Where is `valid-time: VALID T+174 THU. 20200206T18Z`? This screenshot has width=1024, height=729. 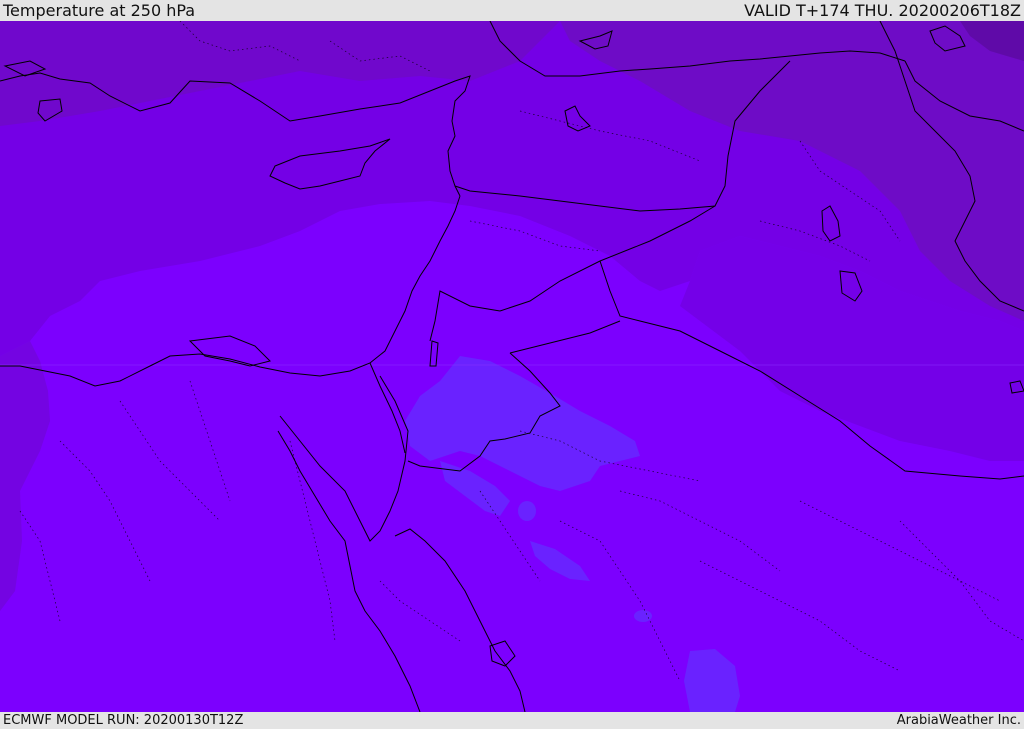
valid-time: VALID T+174 THU. 20200206T18Z is located at coordinates (882, 10).